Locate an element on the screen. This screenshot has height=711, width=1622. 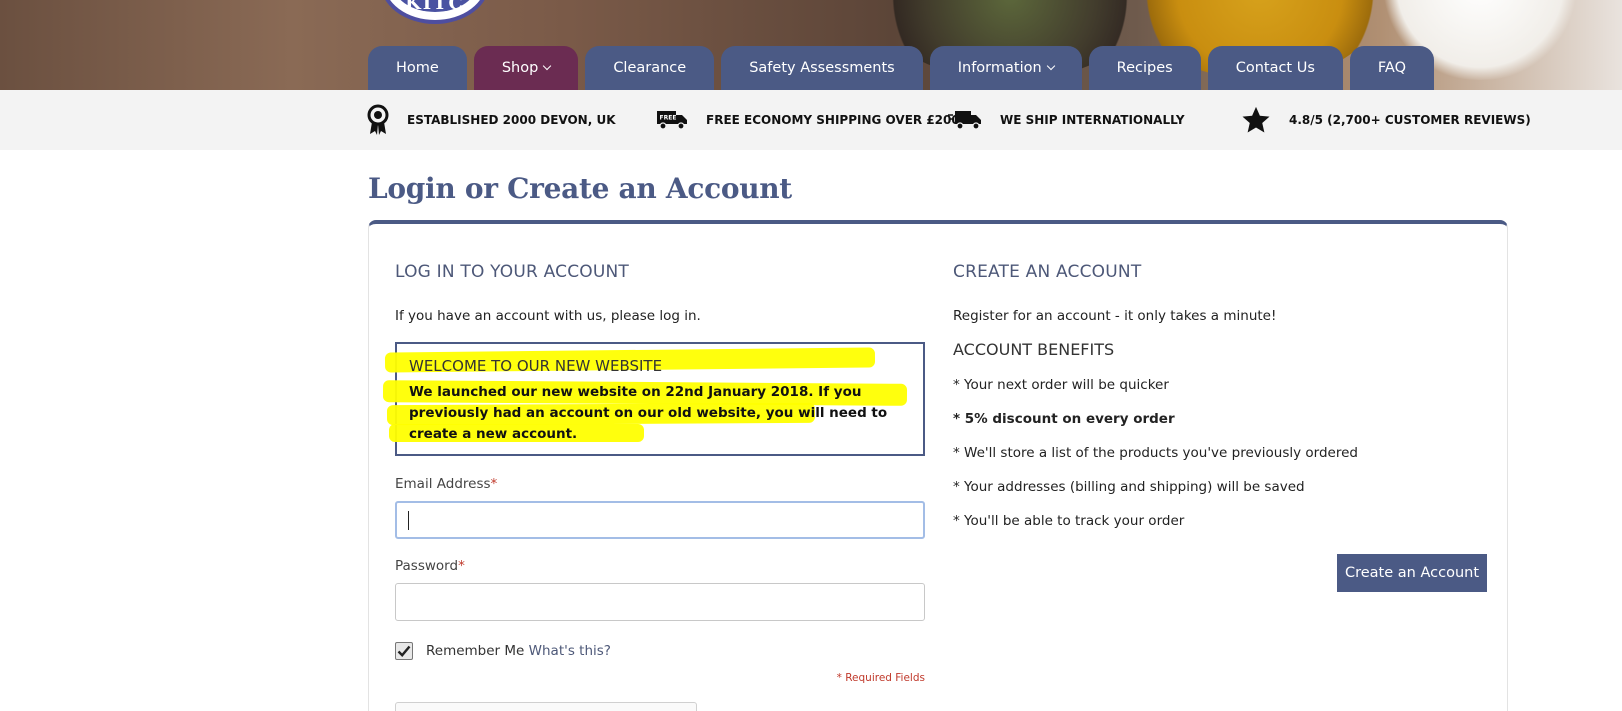
usp-reviews: 4.8/5 (2,700+ CUSTOMER REVIEWS) is located at coordinates (1386, 120).